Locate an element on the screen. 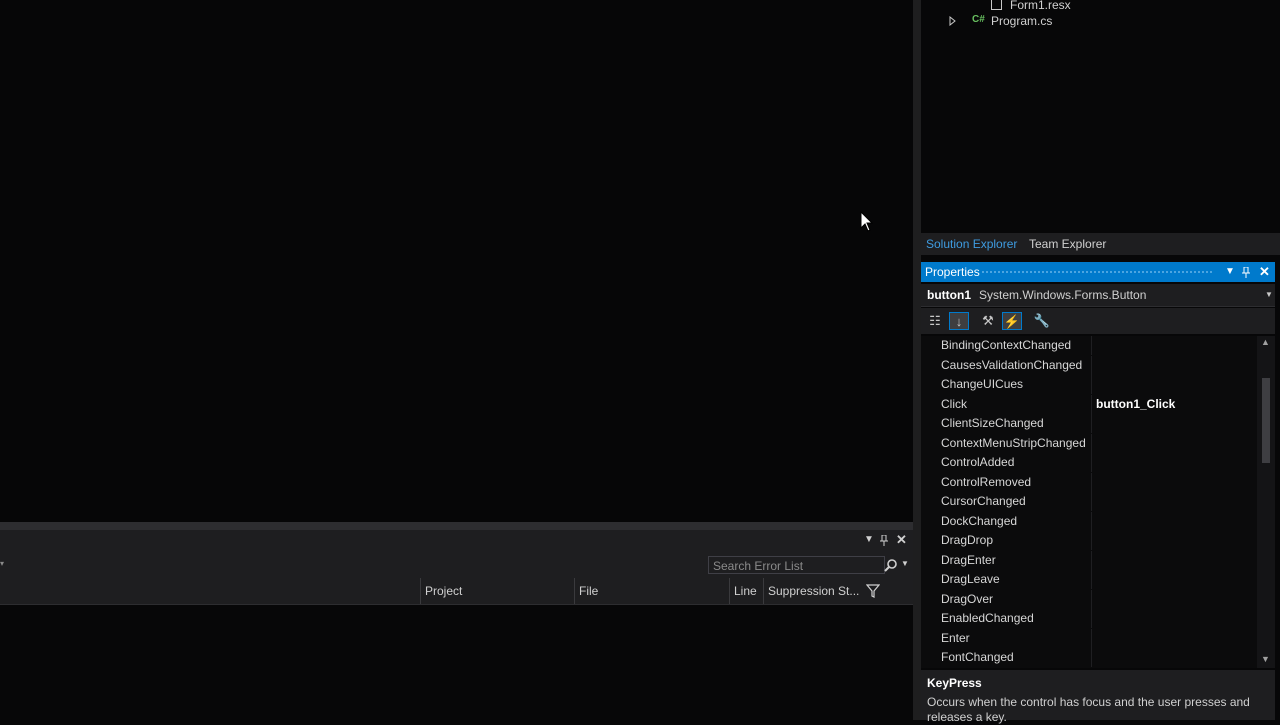  event-row: ChangeUICues is located at coordinates (1089, 385).